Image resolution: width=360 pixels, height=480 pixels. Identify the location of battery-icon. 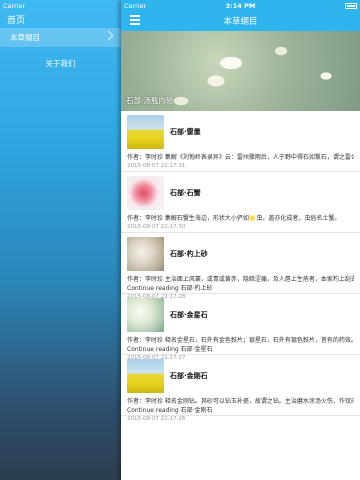
(351, 6).